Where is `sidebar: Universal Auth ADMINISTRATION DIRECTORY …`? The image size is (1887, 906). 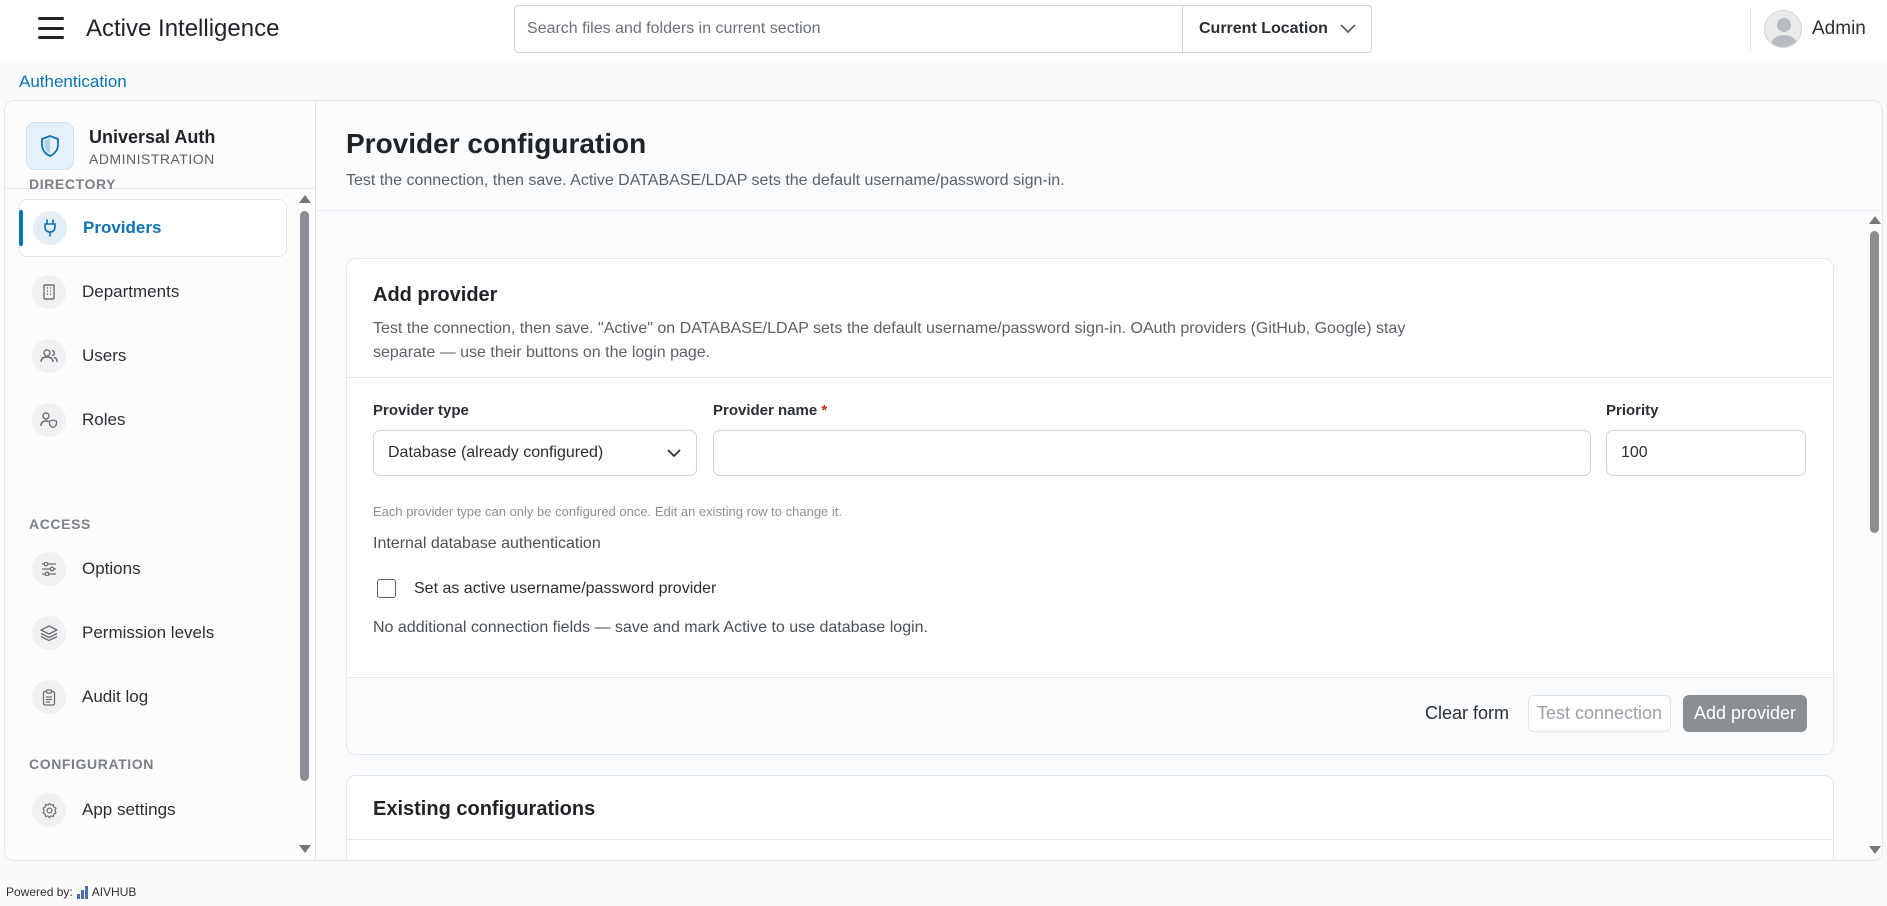
sidebar: Universal Auth ADMINISTRATION DIRECTORY … is located at coordinates (160, 480).